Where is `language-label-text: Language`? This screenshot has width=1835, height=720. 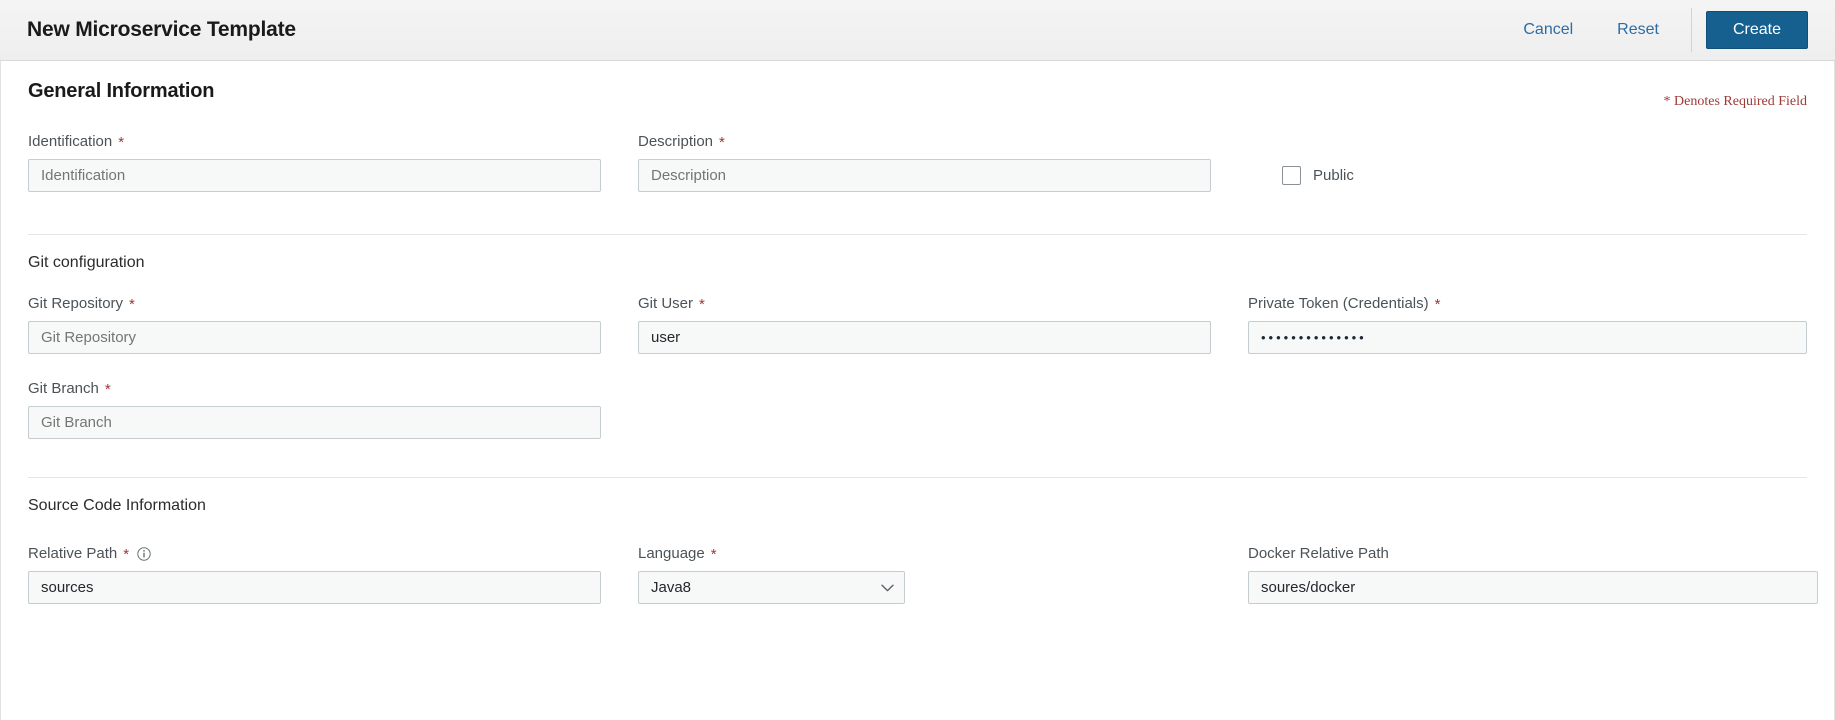 language-label-text: Language is located at coordinates (671, 553).